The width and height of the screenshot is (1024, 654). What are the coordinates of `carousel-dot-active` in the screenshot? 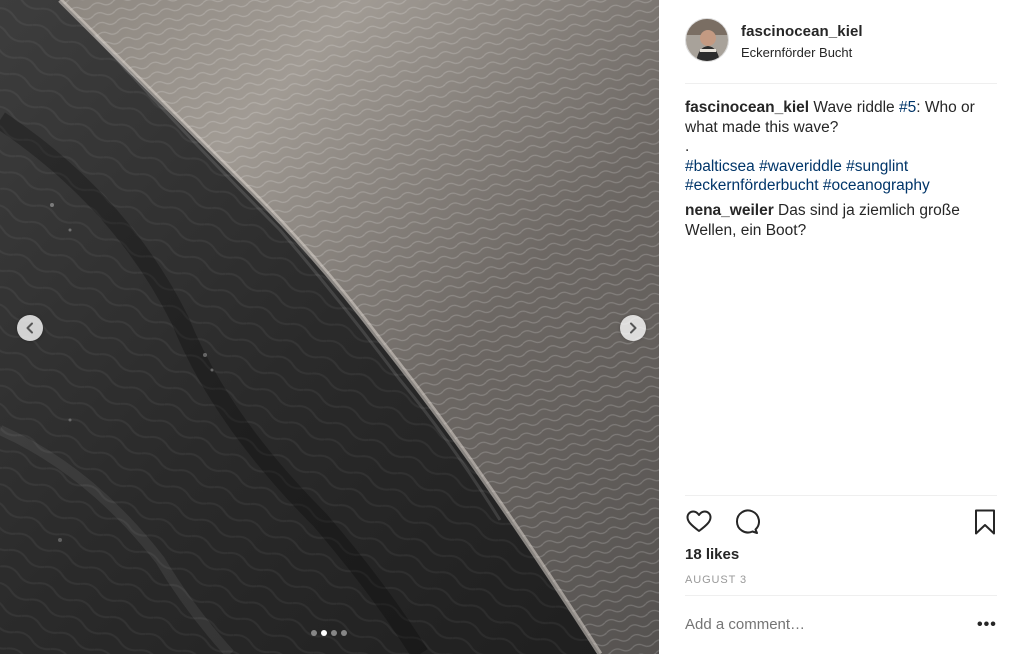 It's located at (324, 633).